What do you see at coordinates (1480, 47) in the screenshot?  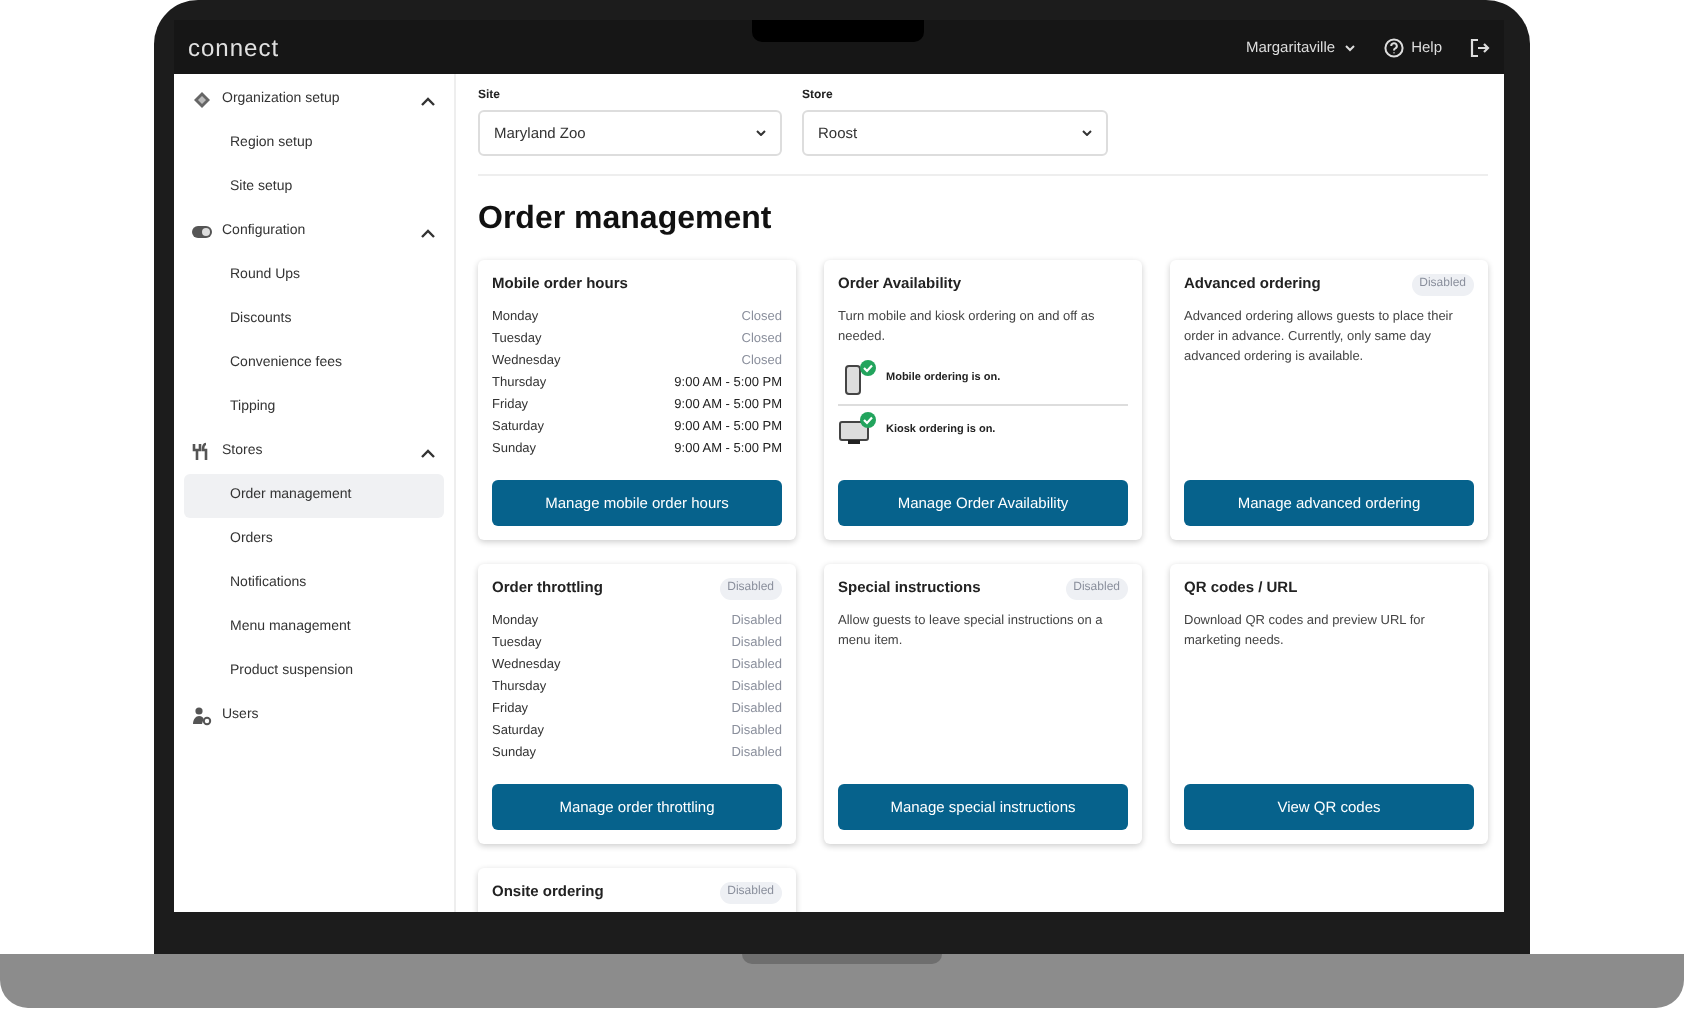 I see `logout-icon` at bounding box center [1480, 47].